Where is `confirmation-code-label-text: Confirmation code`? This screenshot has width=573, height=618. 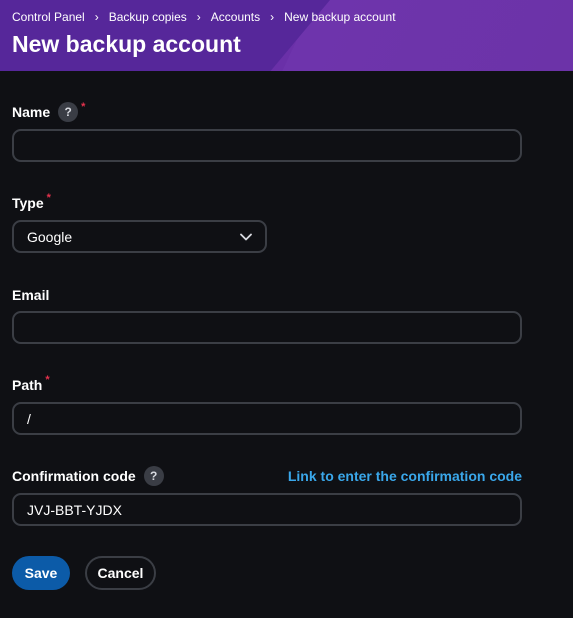 confirmation-code-label-text: Confirmation code is located at coordinates (74, 476).